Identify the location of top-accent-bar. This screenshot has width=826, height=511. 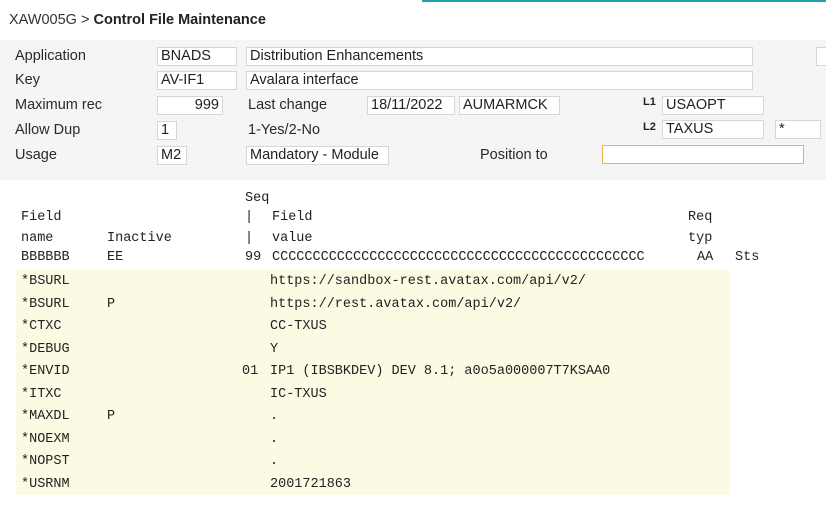
(624, 1).